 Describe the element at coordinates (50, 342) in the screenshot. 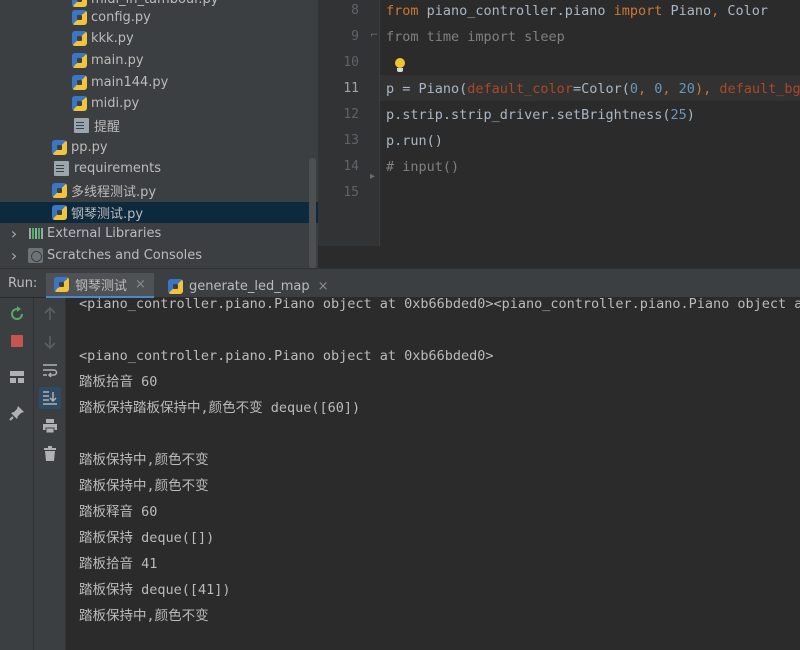

I see `down-arrow-icon` at that location.